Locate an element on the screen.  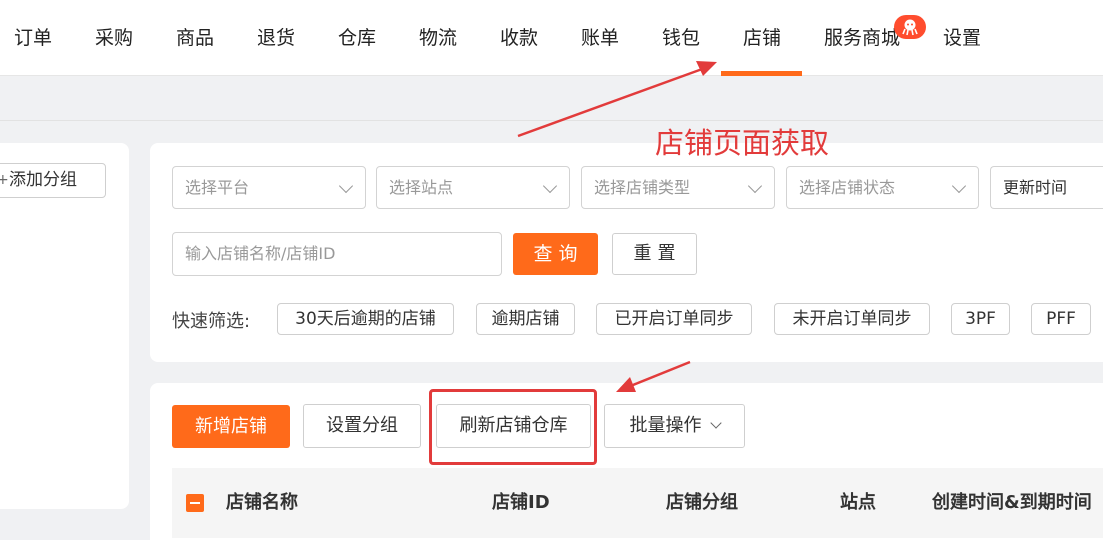
quick-filter-label: 快速筛选: is located at coordinates (211, 321).